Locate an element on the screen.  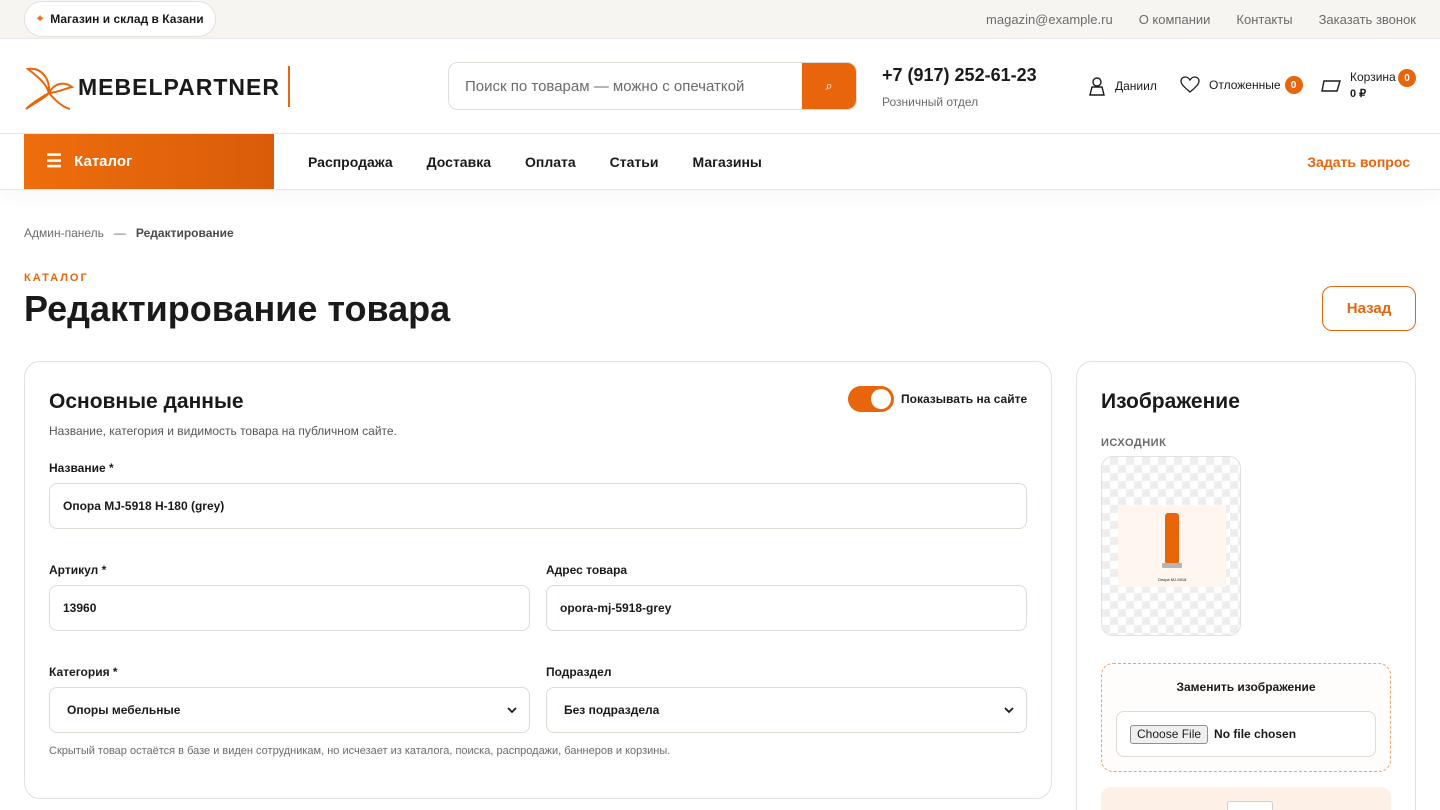
sku-input: 13960 is located at coordinates (289, 608).